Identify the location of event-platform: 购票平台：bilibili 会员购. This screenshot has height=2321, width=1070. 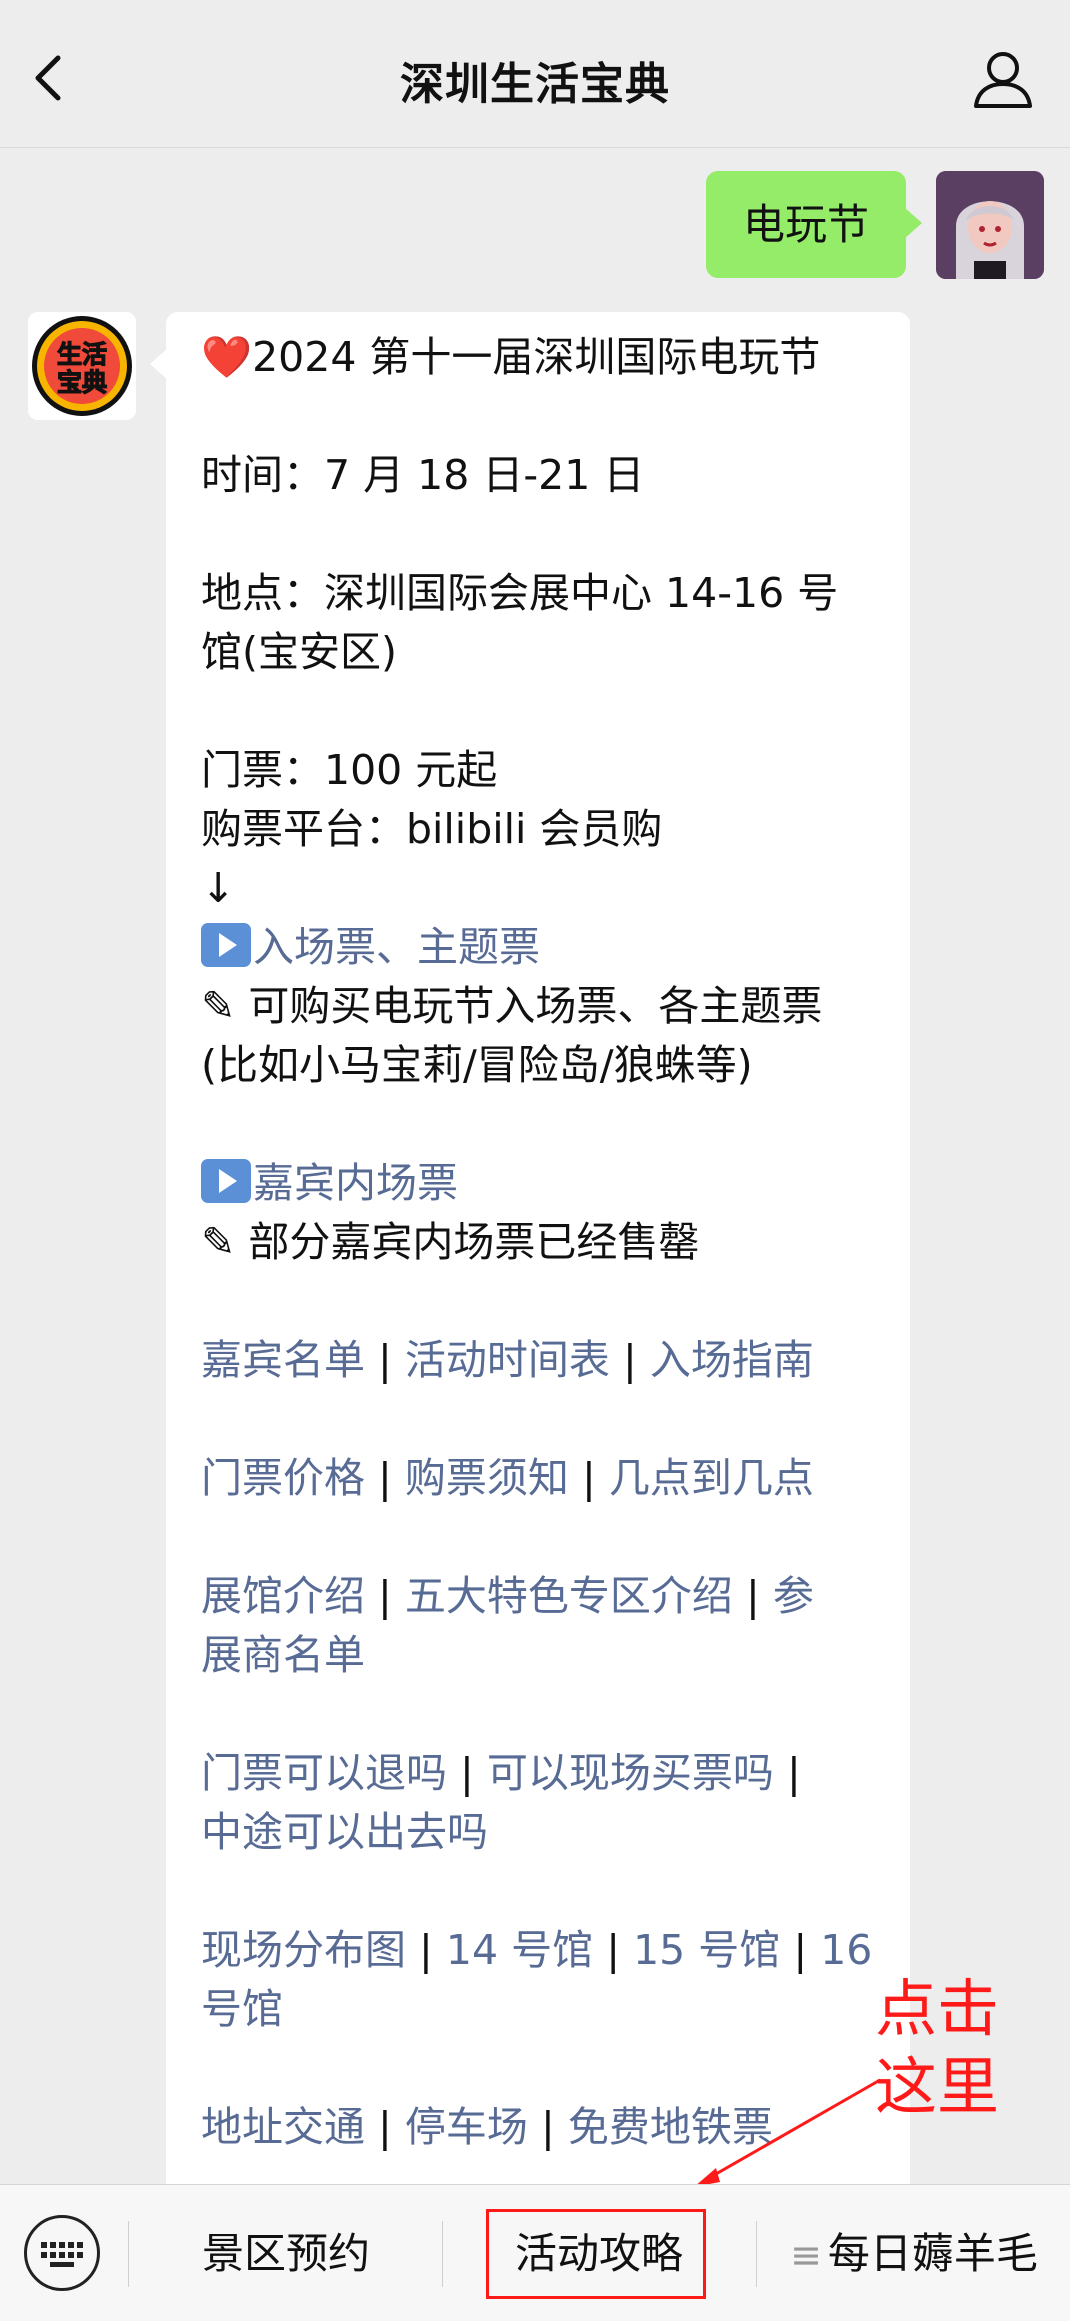
(432, 829).